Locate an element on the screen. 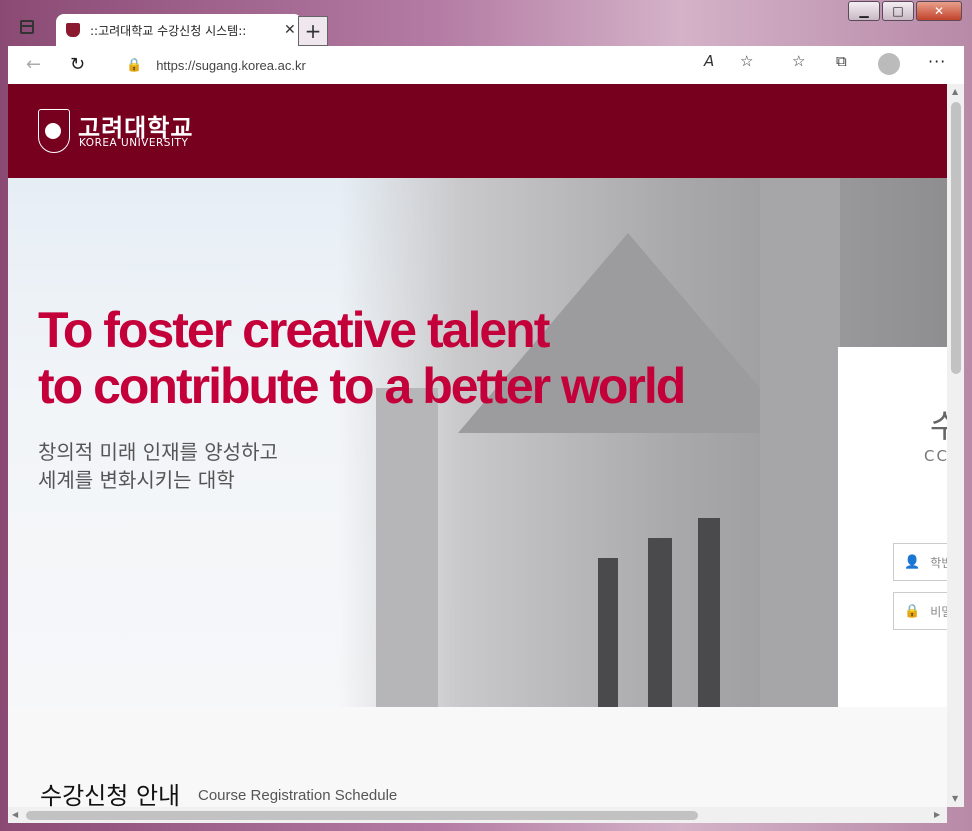 Image resolution: width=972 pixels, height=831 pixels. url-text: https://sugang.korea.ac.kr is located at coordinates (231, 65).